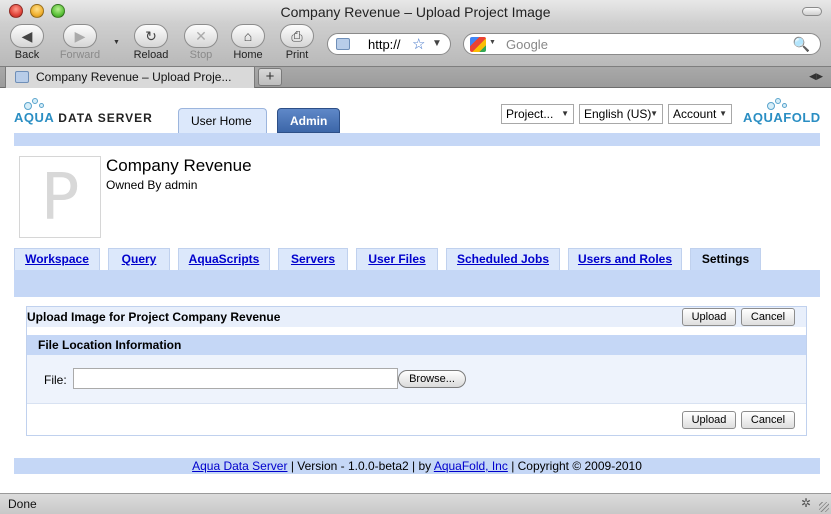  Describe the element at coordinates (768, 317) in the screenshot. I see `cancel-button-top: Cancel` at that location.